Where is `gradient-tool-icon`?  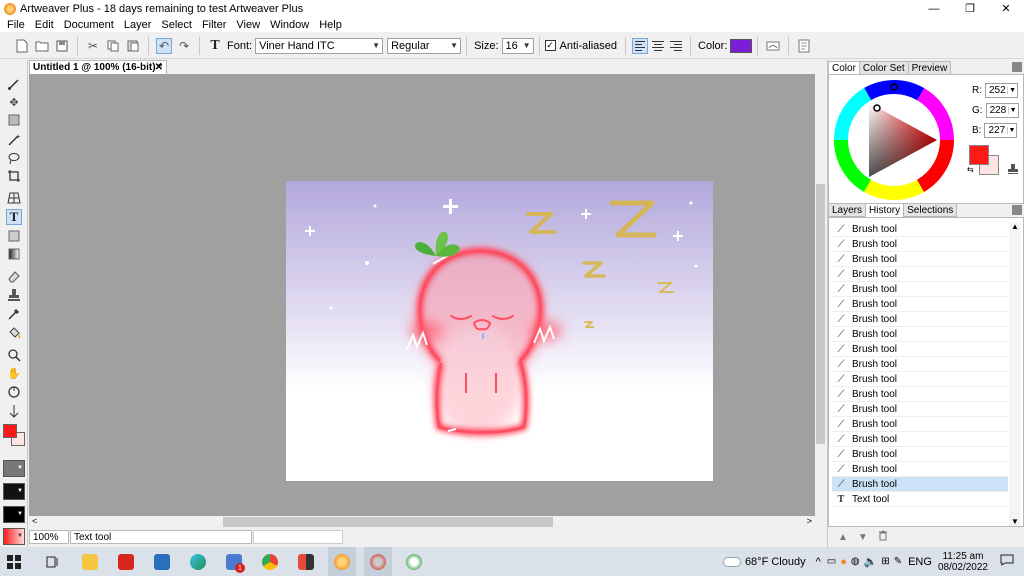
gradient-tool-icon is located at coordinates (14, 254).